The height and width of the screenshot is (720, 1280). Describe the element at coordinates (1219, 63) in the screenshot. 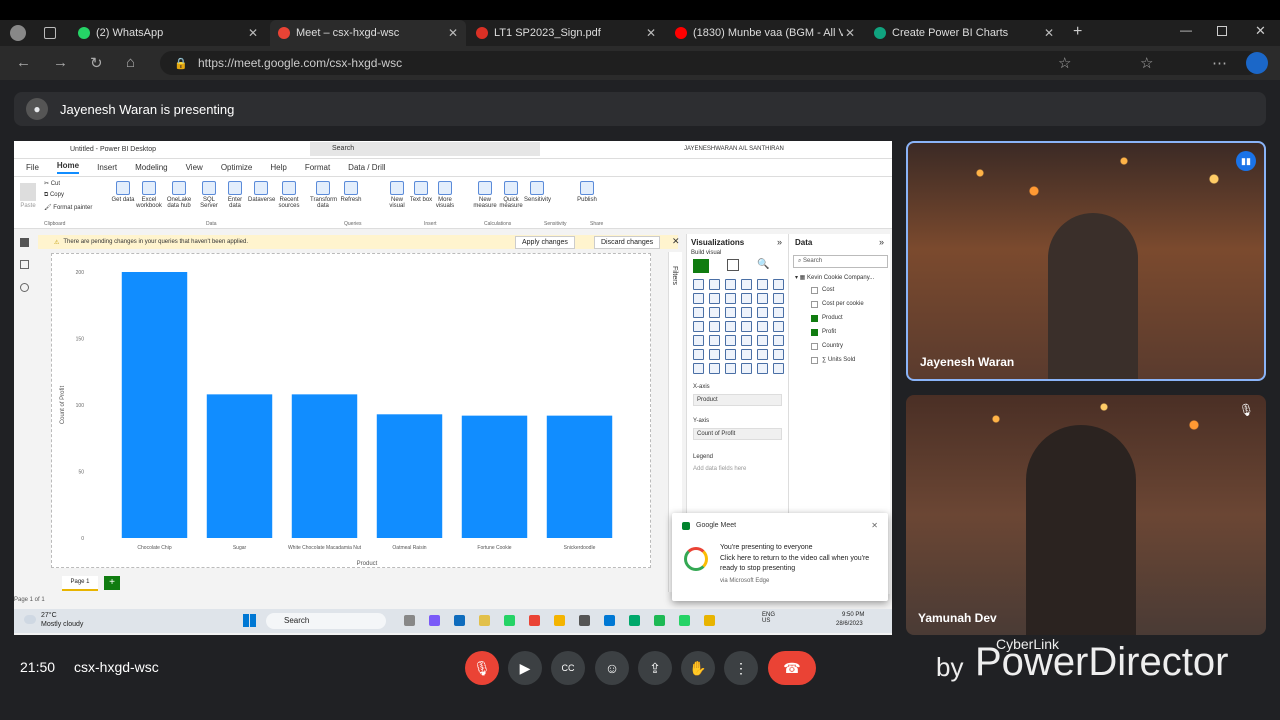

I see `more-icon: ⋯` at that location.